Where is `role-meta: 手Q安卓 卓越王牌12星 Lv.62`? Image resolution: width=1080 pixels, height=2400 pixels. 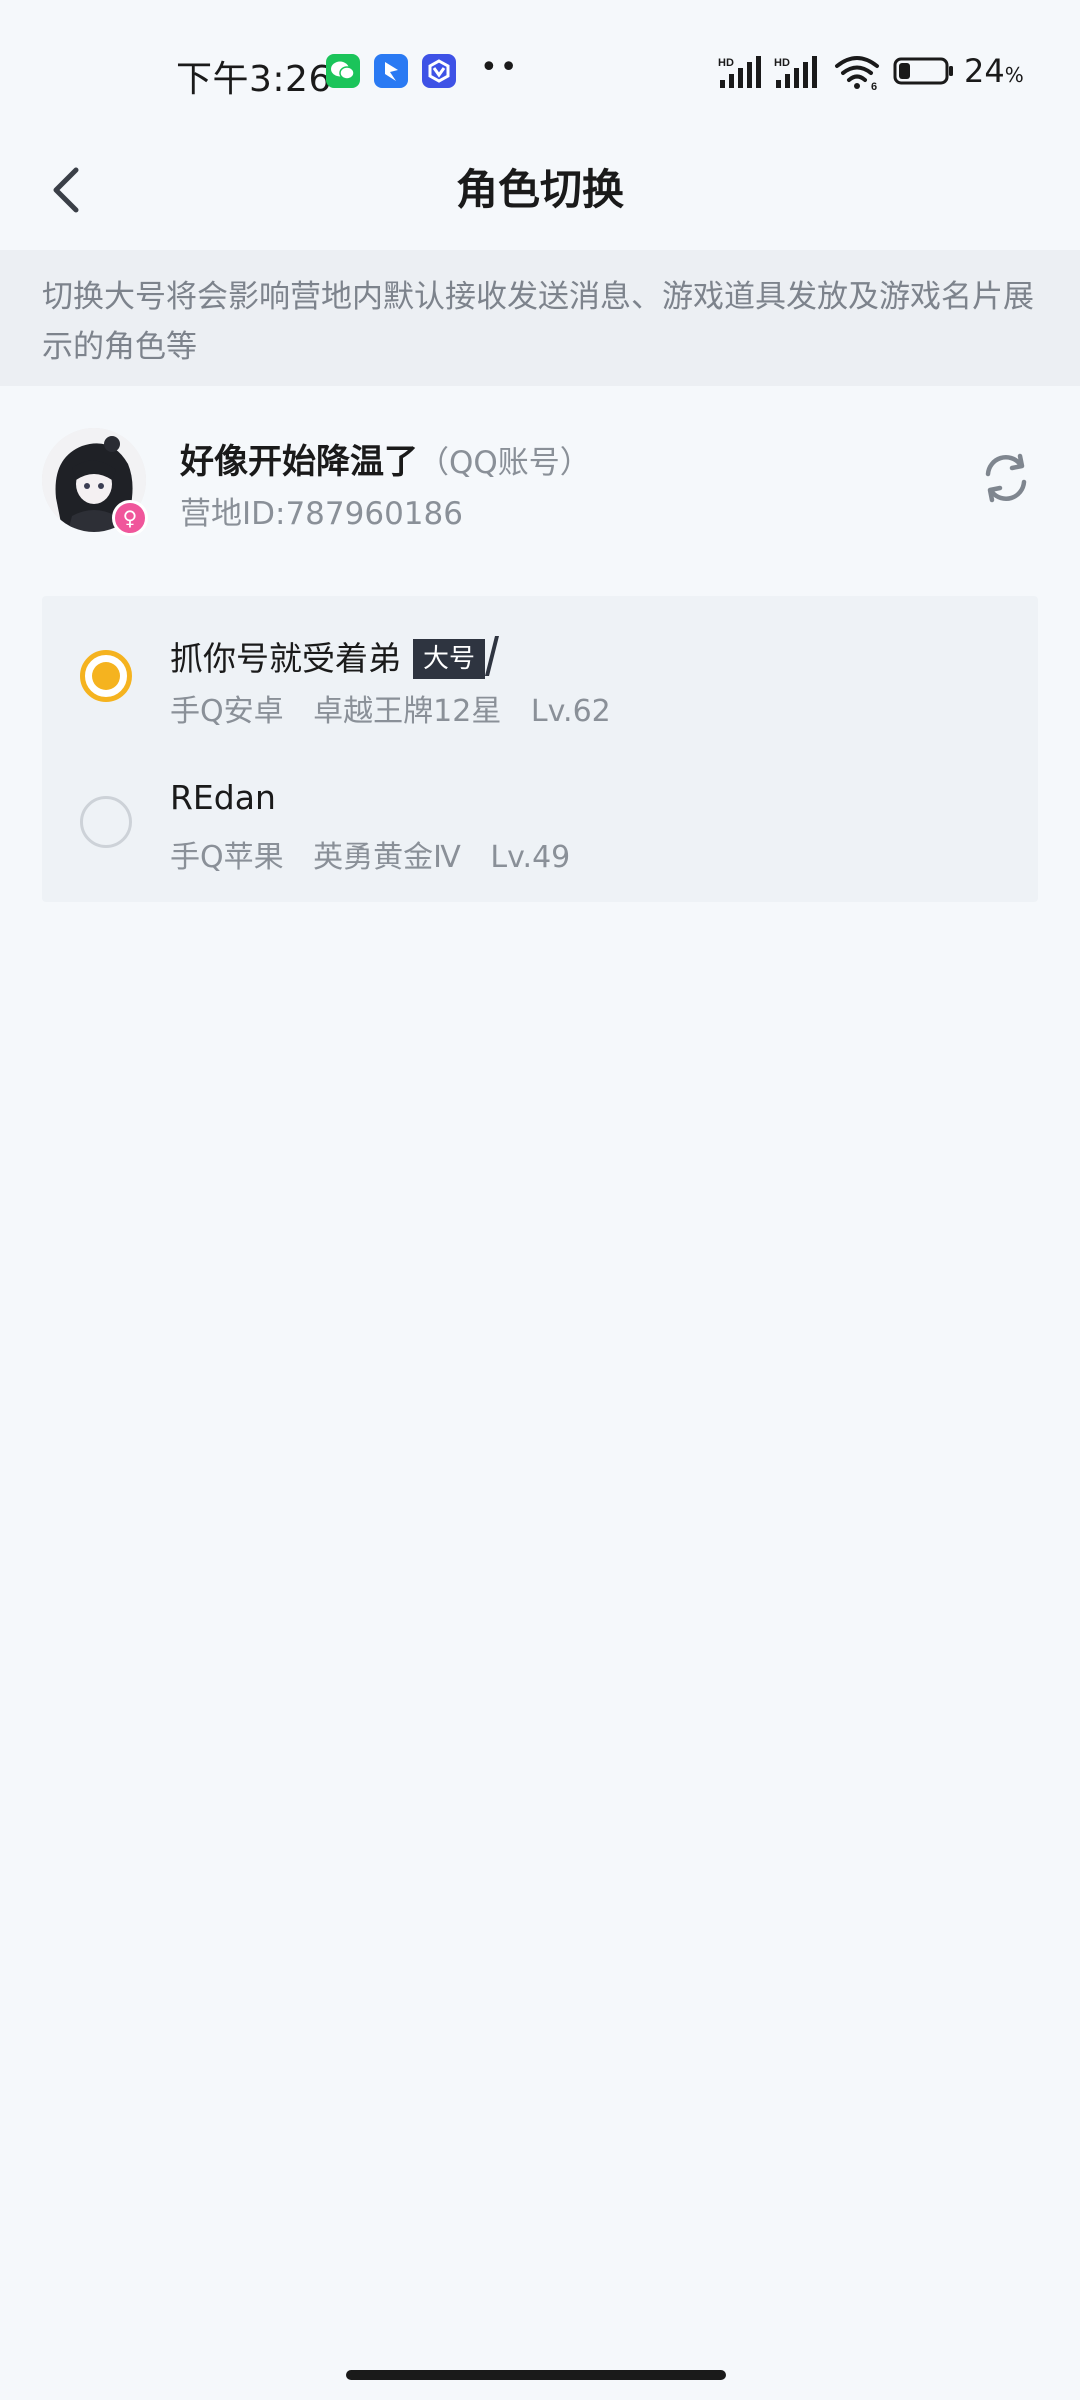 role-meta: 手Q安卓 卓越王牌12星 Lv.62 is located at coordinates (400, 708).